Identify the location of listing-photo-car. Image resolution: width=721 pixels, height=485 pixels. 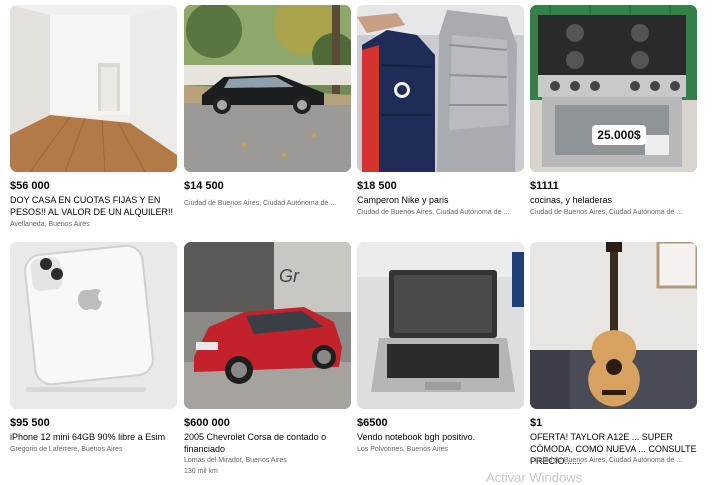
(267, 88).